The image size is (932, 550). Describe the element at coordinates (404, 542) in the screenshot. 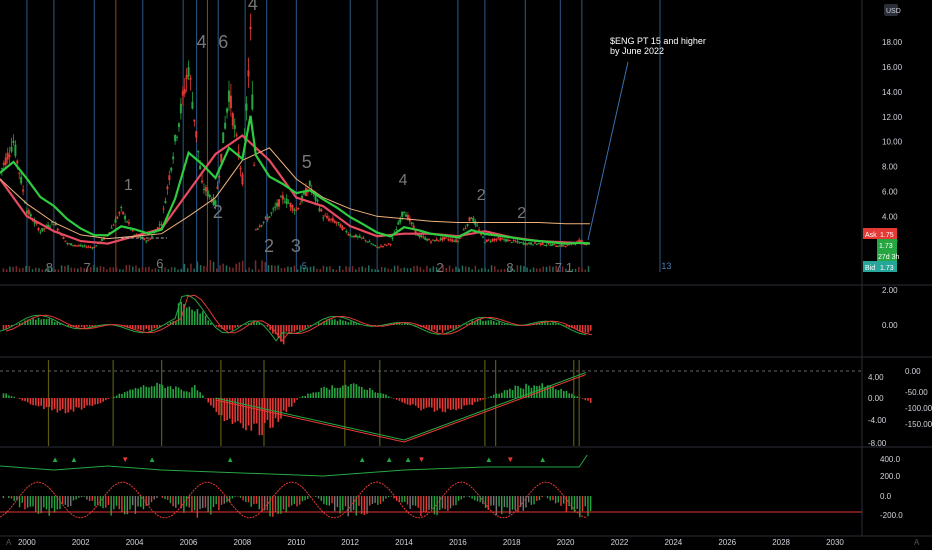

I see `time-axis-label: 2014` at that location.